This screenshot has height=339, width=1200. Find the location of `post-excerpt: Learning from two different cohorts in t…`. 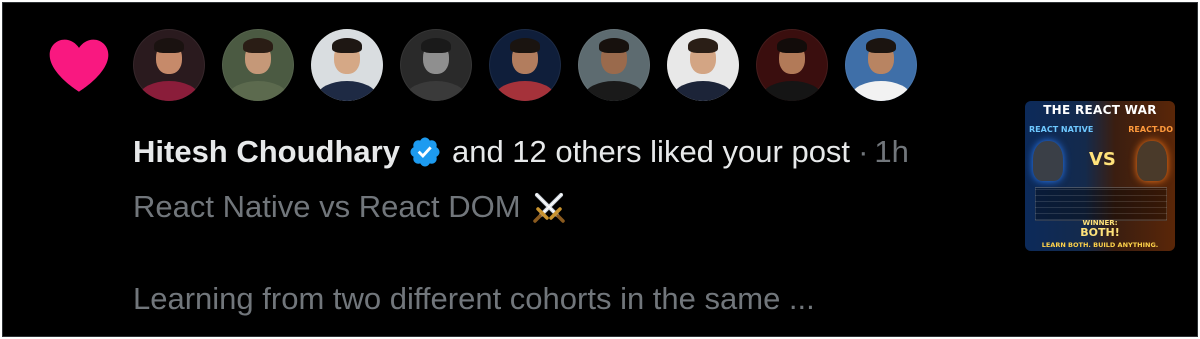

post-excerpt: Learning from two different cohorts in t… is located at coordinates (474, 298).